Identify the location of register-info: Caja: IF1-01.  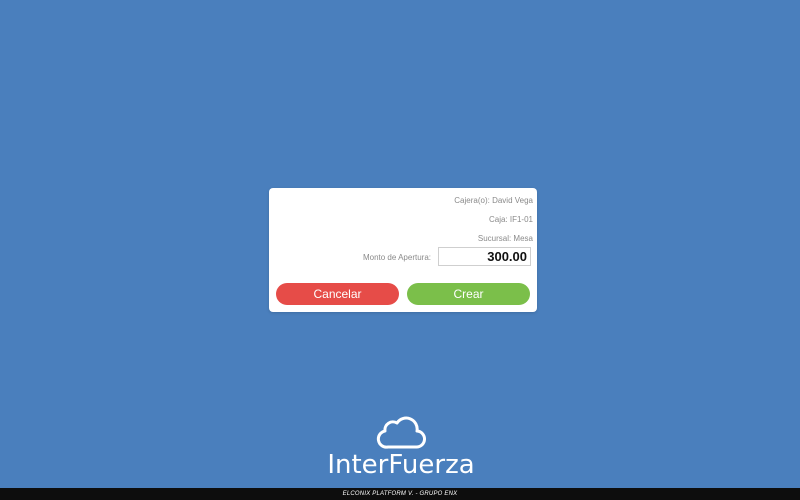
(510, 219).